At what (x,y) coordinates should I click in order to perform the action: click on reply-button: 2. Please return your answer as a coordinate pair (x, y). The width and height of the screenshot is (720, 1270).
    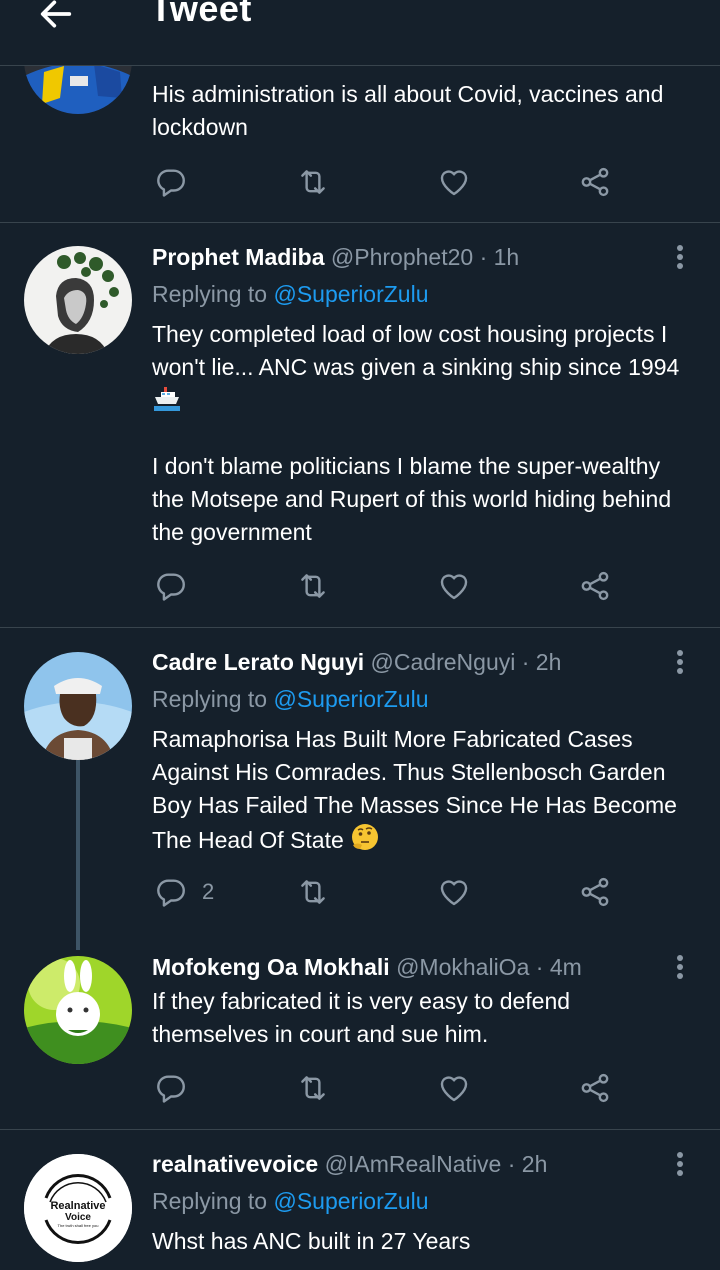
    Looking at the image, I should click on (184, 892).